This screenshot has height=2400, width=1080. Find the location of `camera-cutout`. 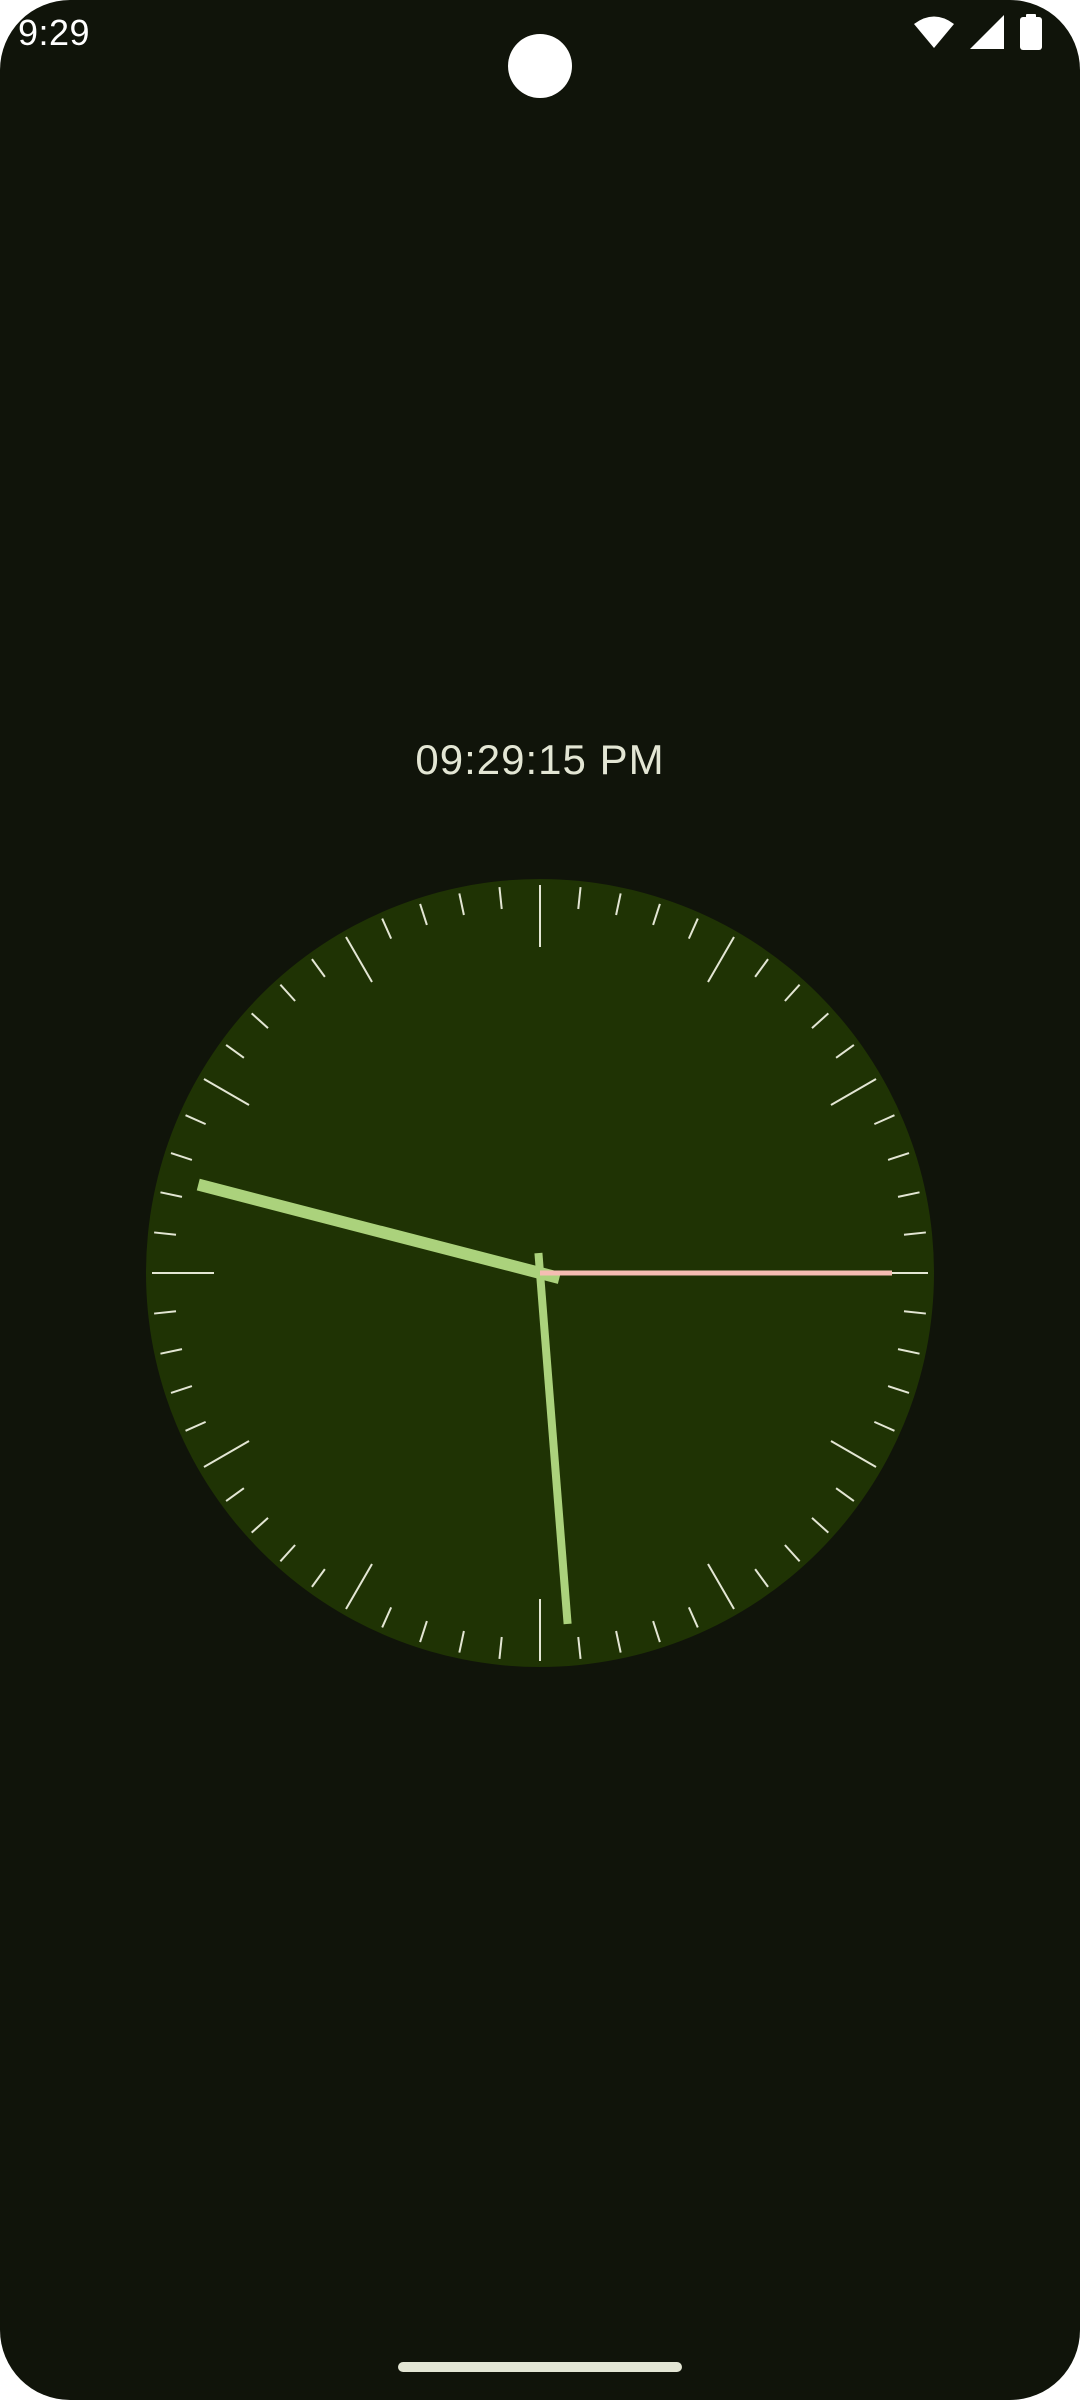

camera-cutout is located at coordinates (540, 66).